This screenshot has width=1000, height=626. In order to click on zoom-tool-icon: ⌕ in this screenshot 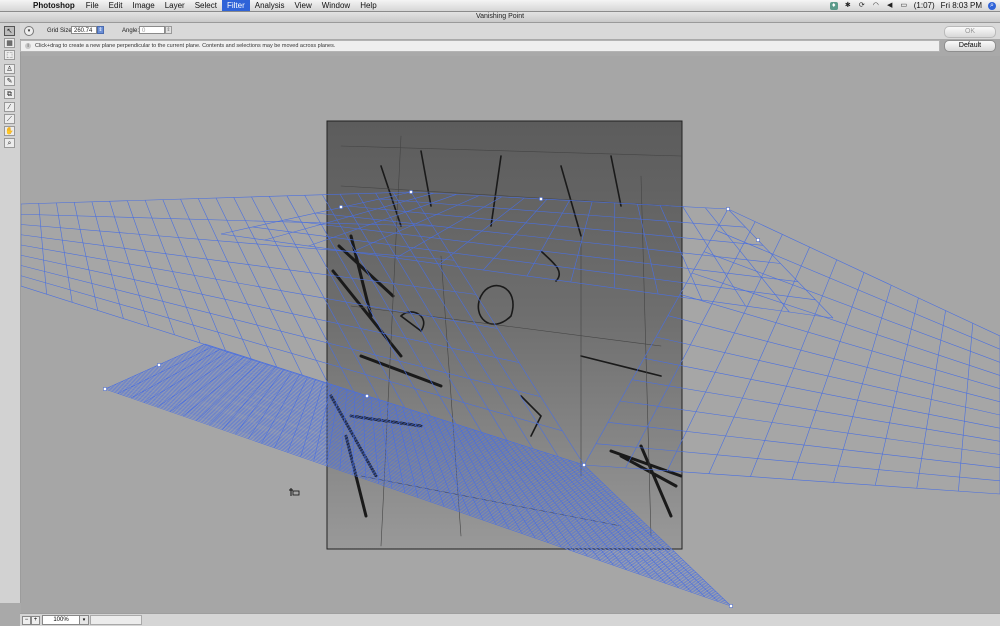, I will do `click(9, 143)`.